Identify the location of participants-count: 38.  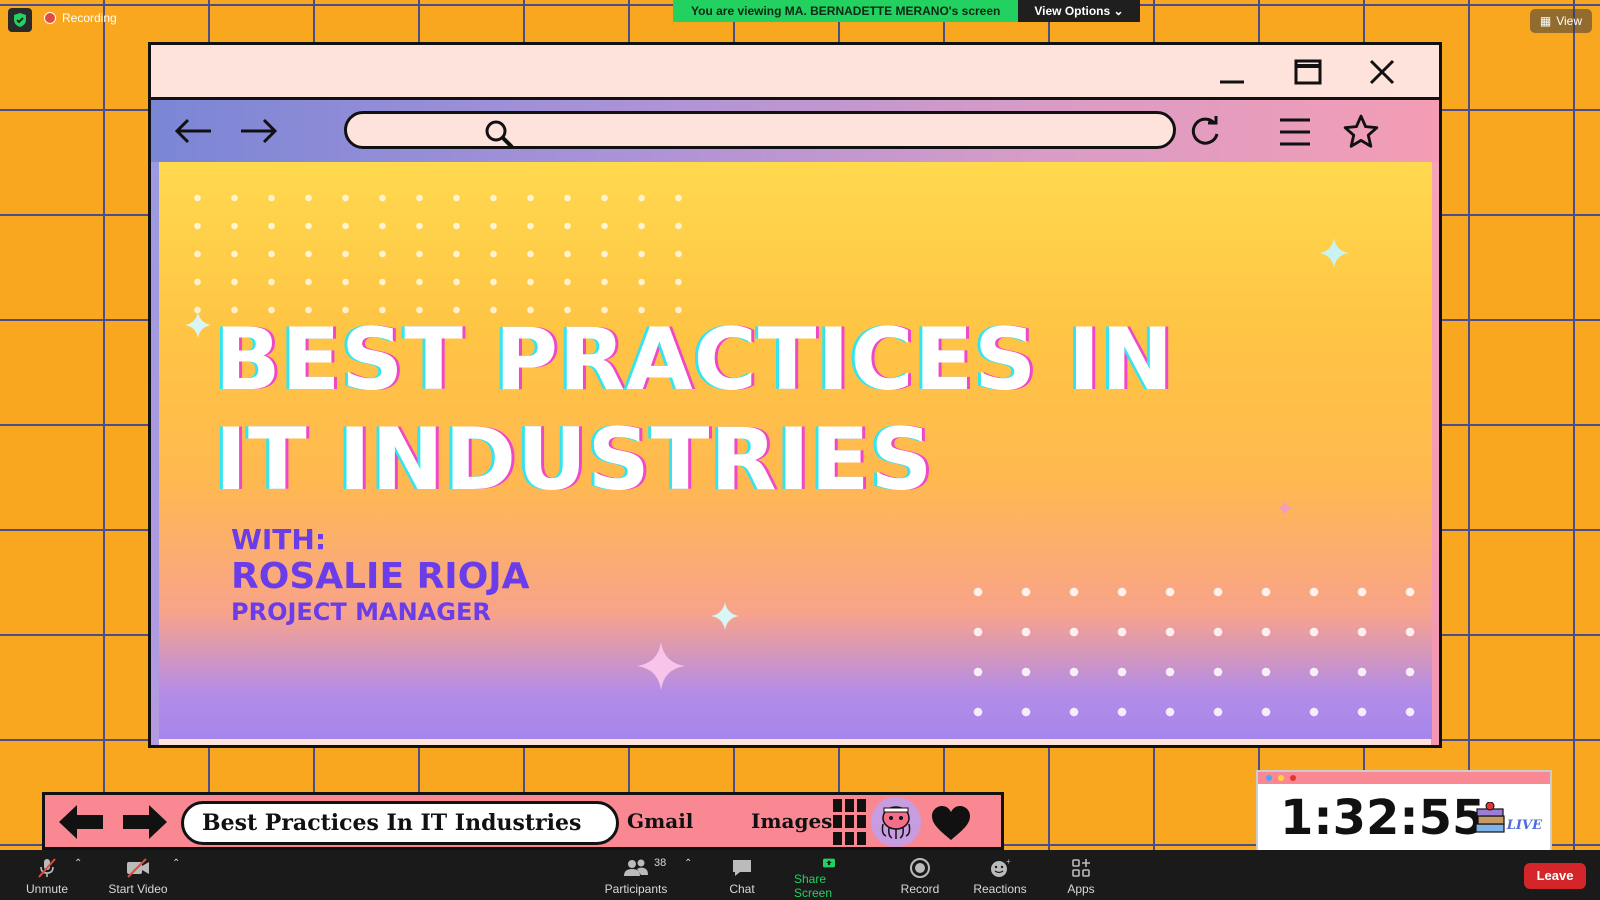
(660, 863).